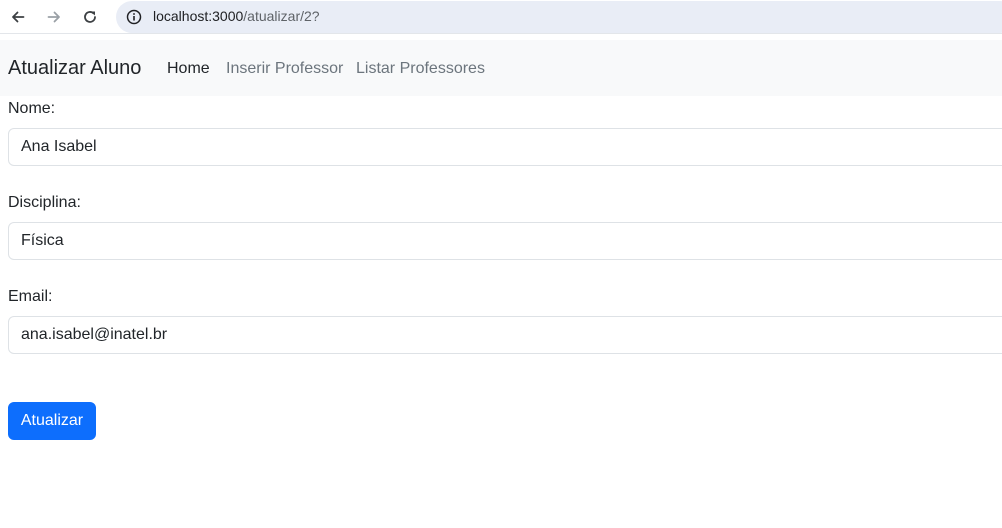 This screenshot has width=1002, height=528. What do you see at coordinates (505, 335) in the screenshot?
I see `email-input` at bounding box center [505, 335].